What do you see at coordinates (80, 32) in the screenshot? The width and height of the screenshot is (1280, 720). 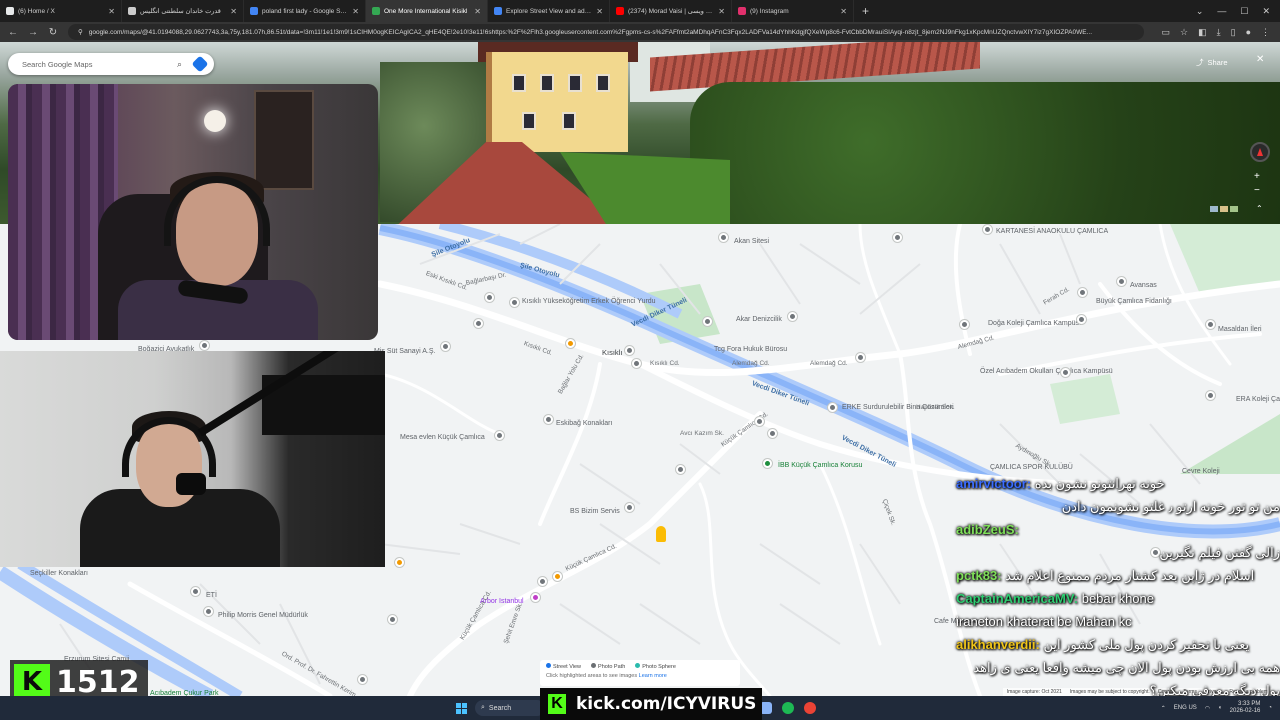 I see `site-info-icon: ⚲` at bounding box center [80, 32].